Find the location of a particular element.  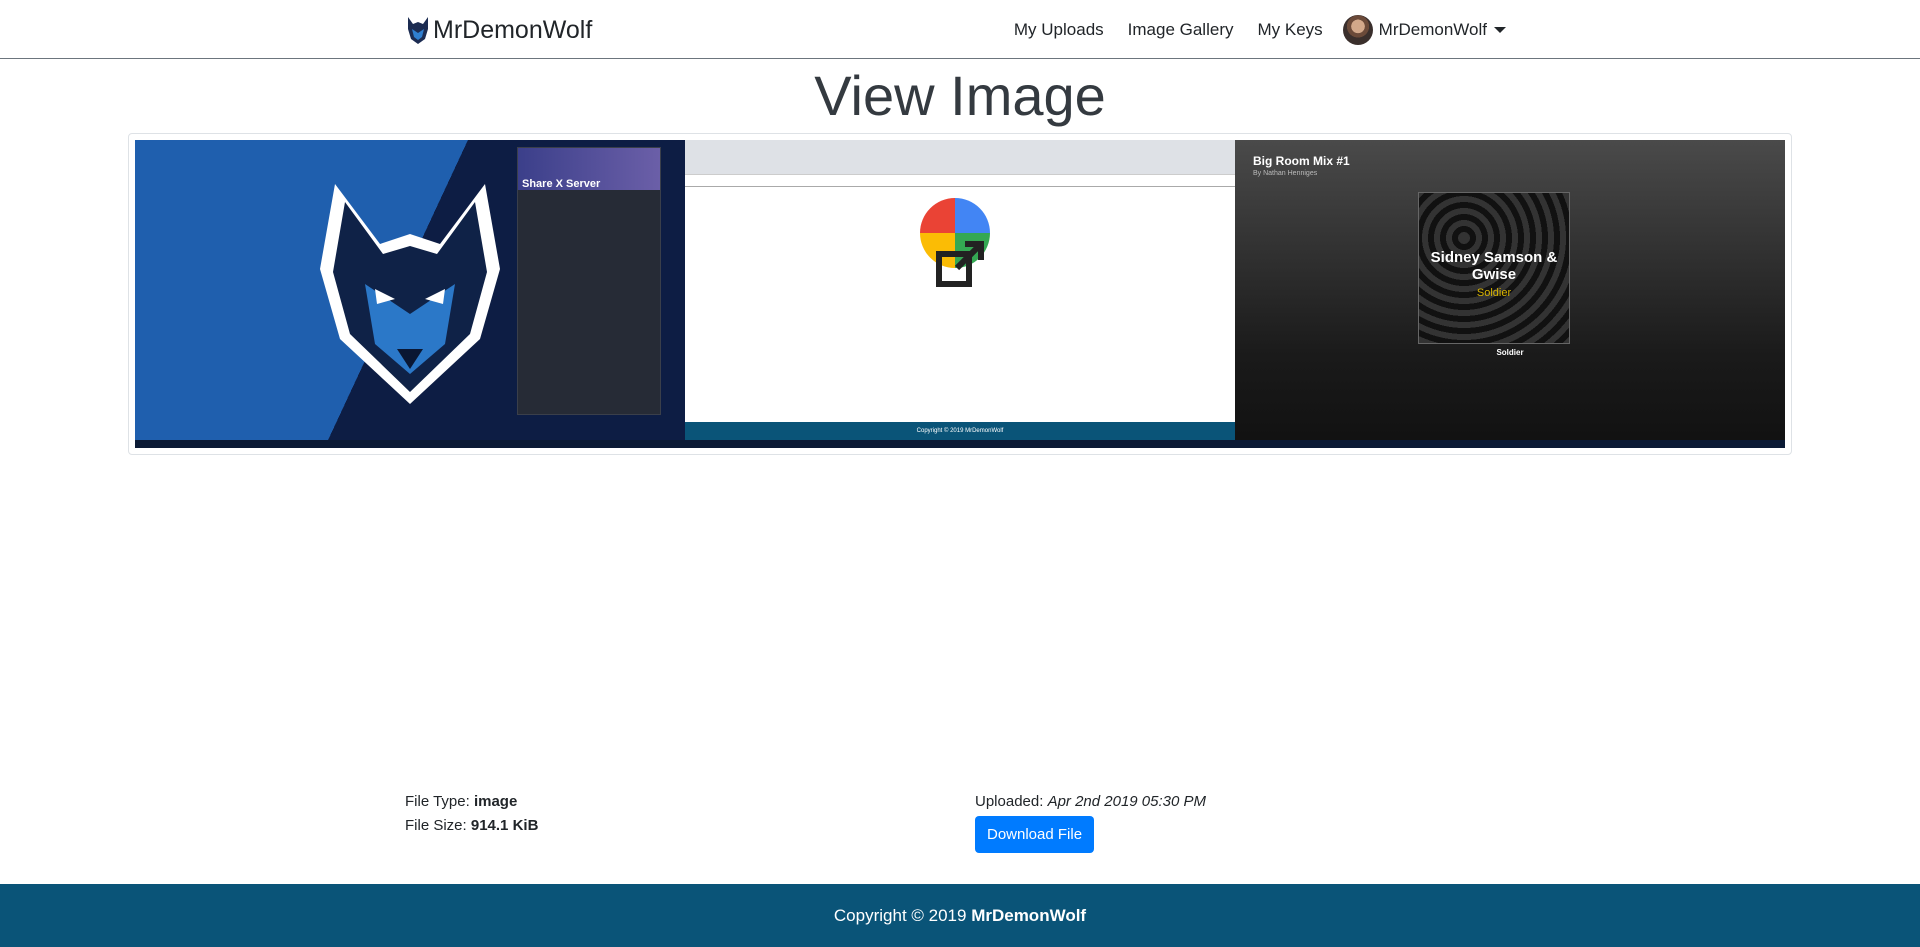

album-artist-text: Sidney Samson & Gwise is located at coordinates (1494, 266).